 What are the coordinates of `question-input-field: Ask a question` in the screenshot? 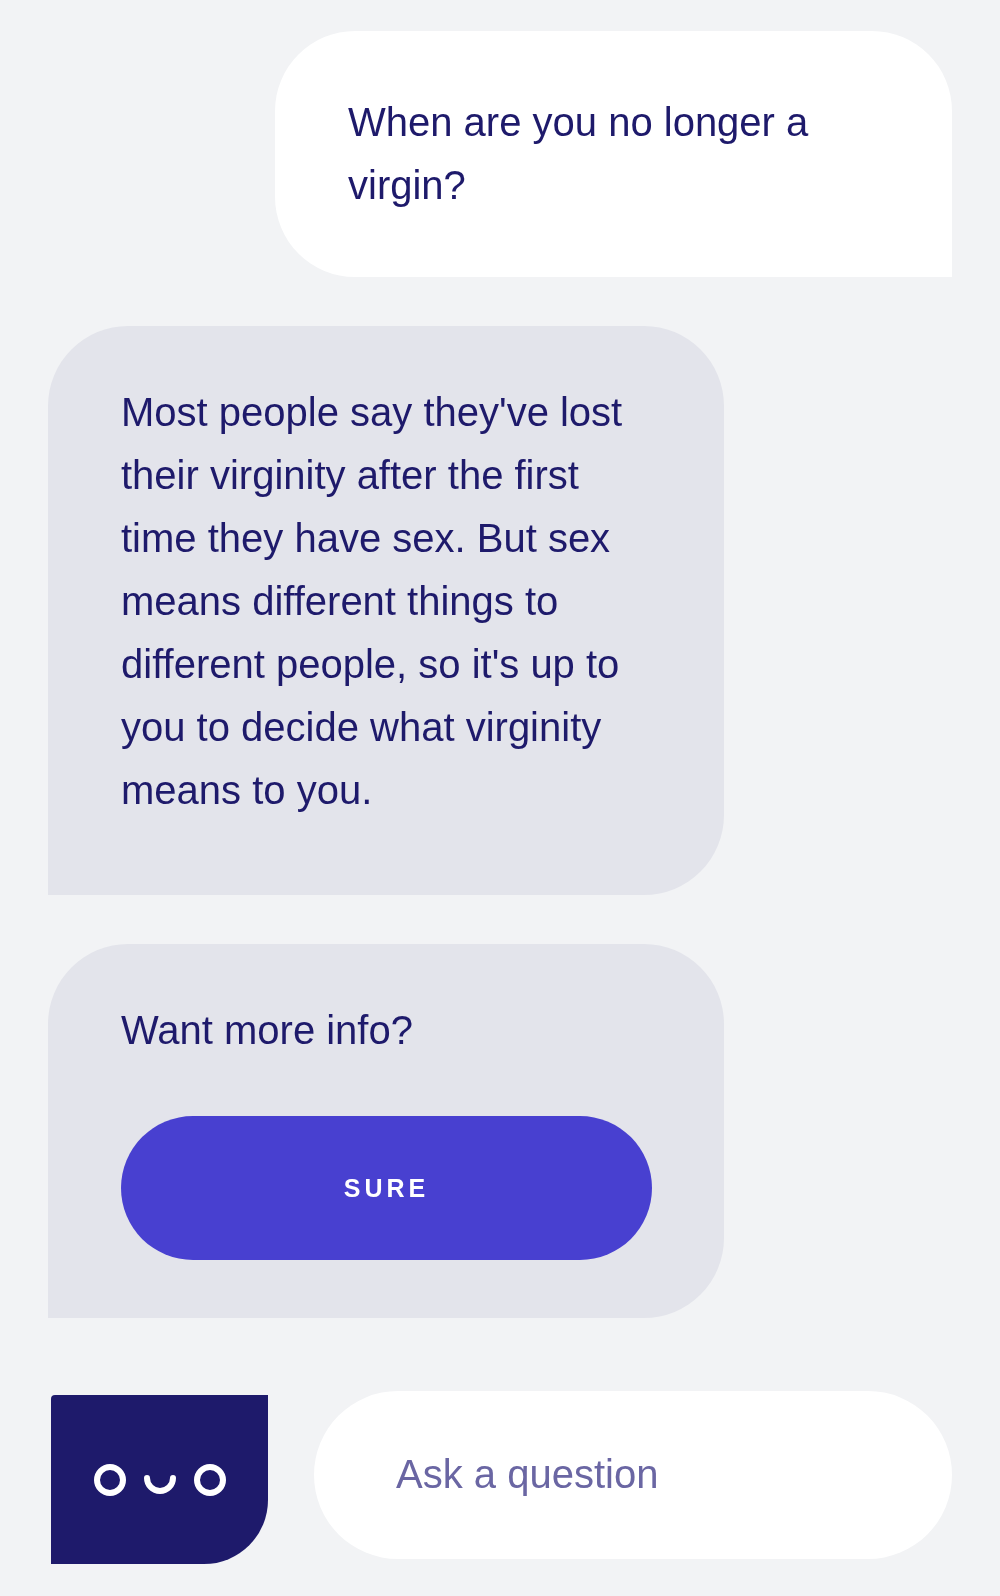 It's located at (633, 1474).